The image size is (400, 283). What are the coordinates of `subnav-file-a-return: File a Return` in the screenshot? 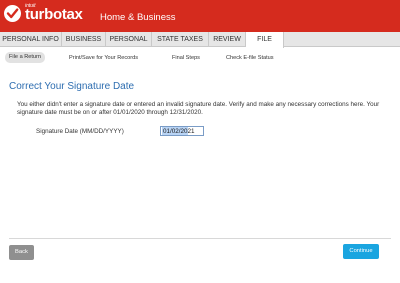 It's located at (25, 57).